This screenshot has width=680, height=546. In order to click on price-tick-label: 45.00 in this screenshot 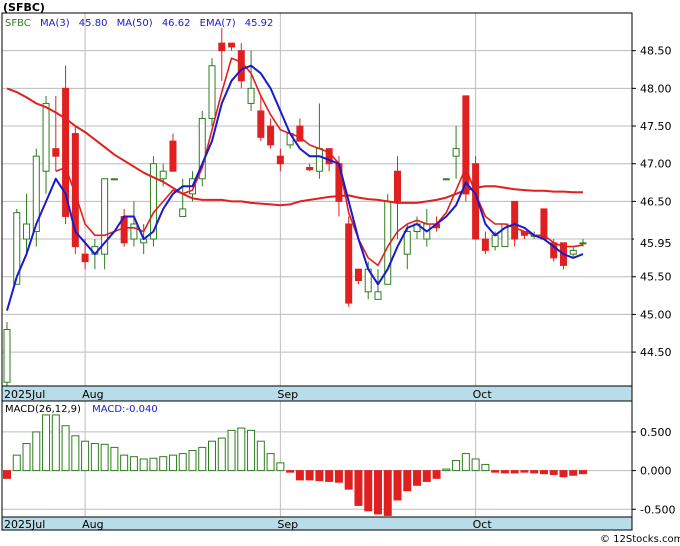, I will do `click(656, 314)`.